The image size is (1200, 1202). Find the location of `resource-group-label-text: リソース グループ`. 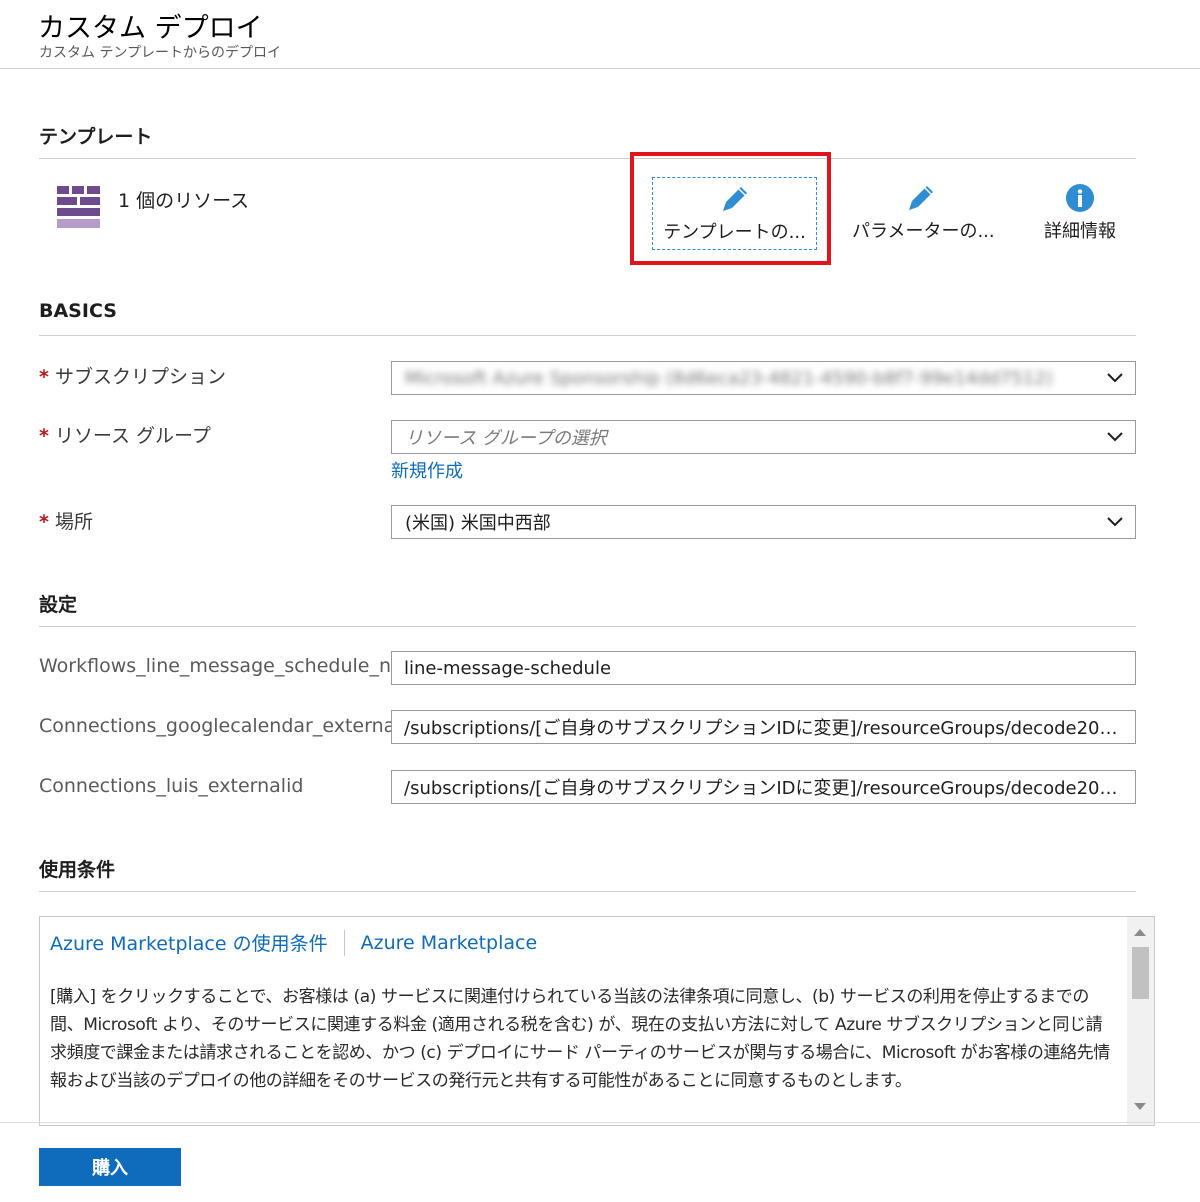

resource-group-label-text: リソース グループ is located at coordinates (132, 436).